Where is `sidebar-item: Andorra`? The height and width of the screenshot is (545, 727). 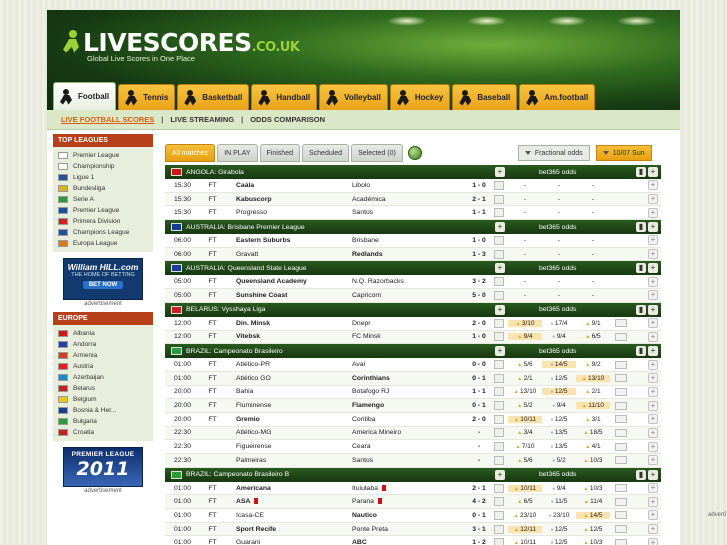 sidebar-item: Andorra is located at coordinates (103, 344).